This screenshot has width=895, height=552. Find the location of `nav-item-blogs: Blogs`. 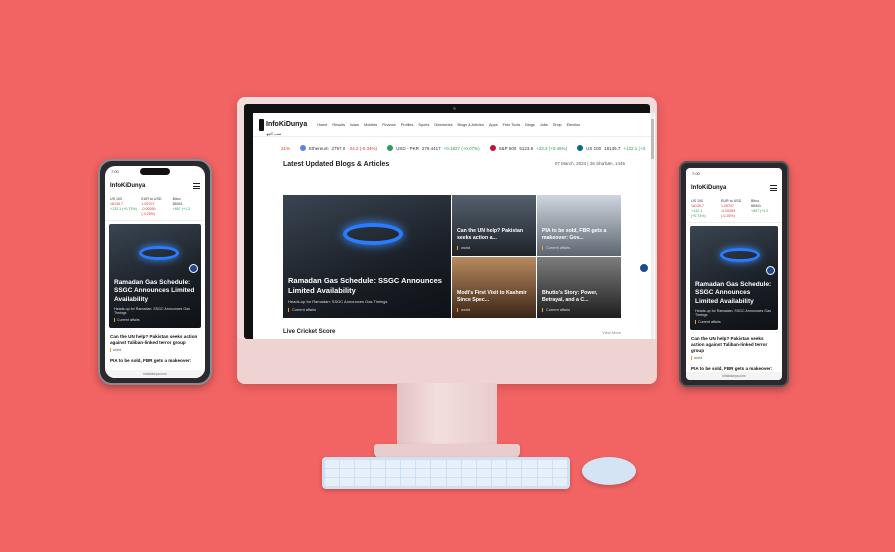

nav-item-blogs: Blogs is located at coordinates (530, 125).